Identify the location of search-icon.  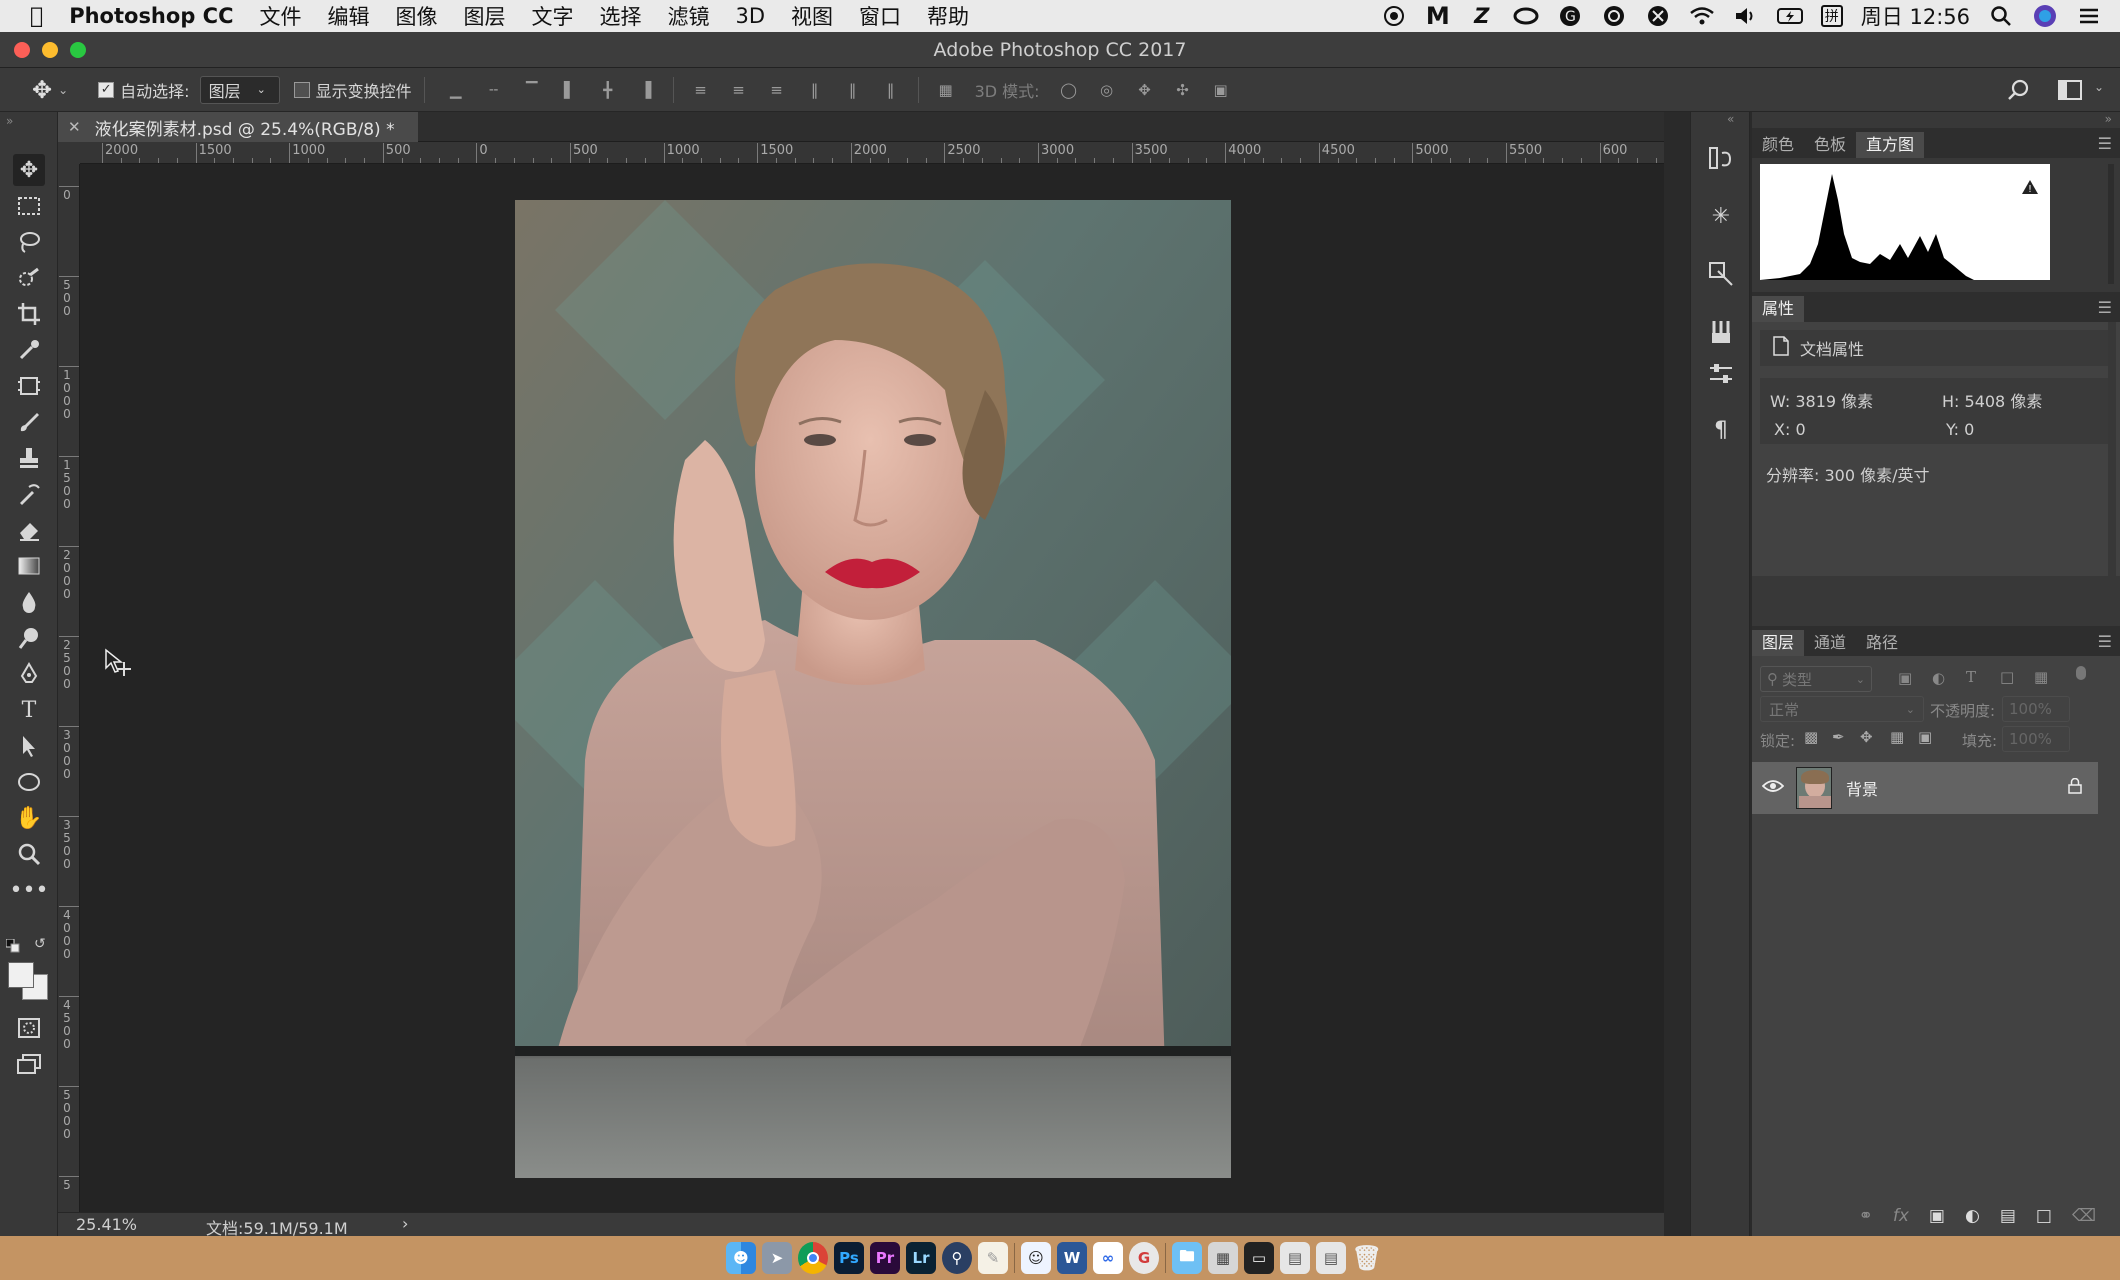
(2019, 90).